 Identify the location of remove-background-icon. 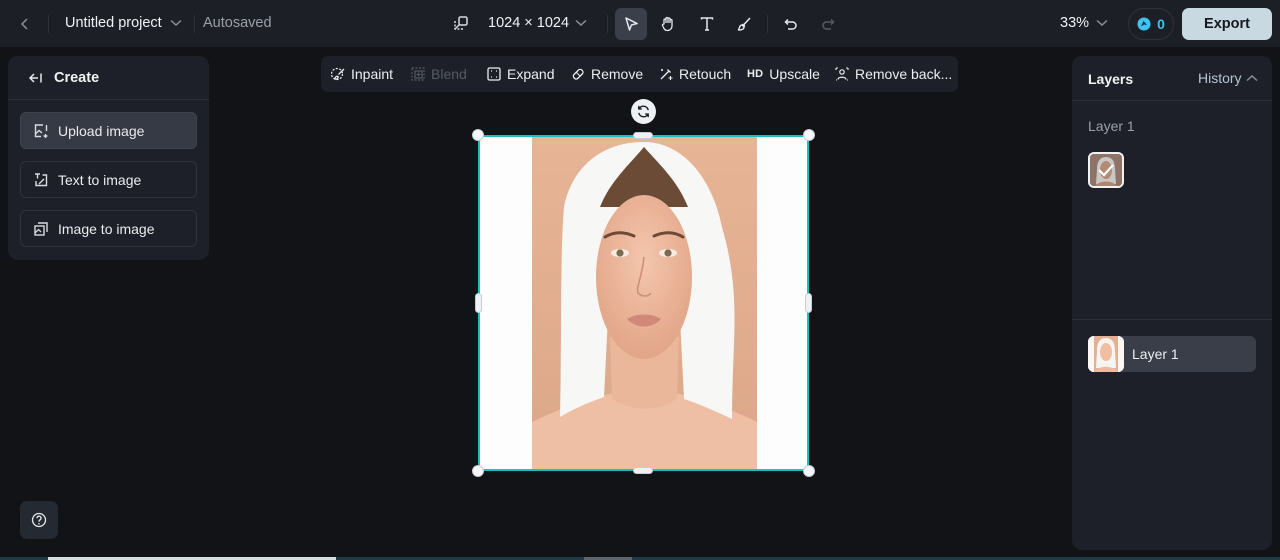
(842, 74).